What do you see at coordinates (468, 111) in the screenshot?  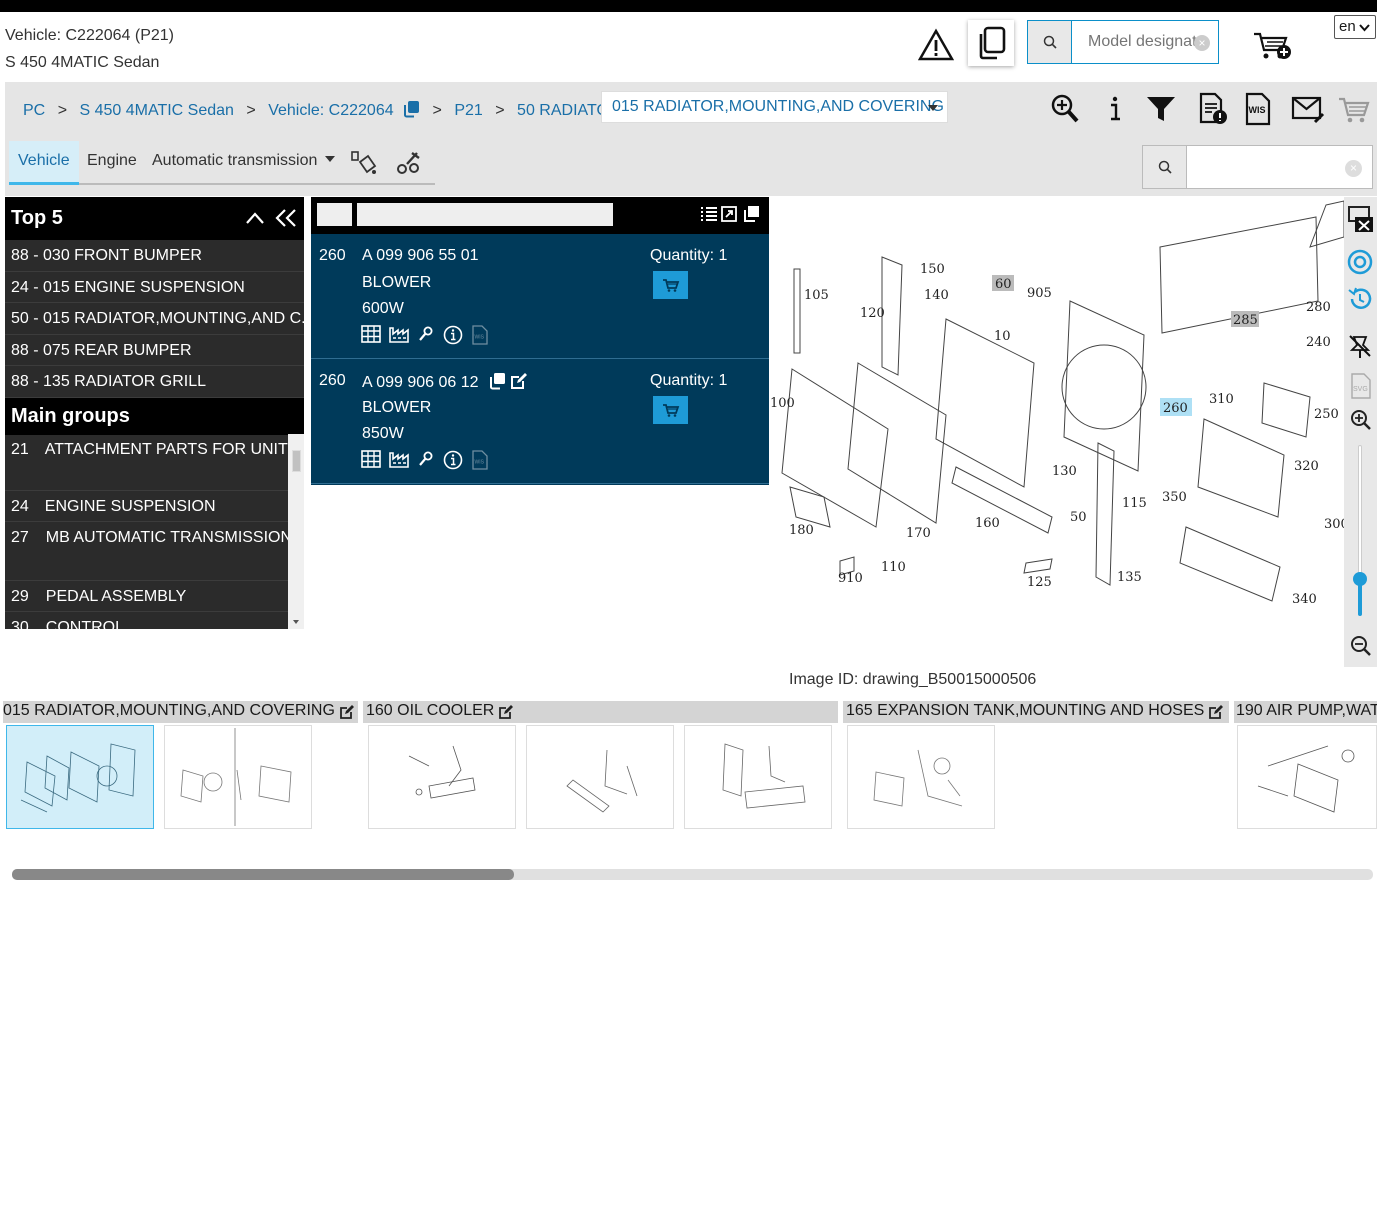 I see `breadcrumb-p21: P21` at bounding box center [468, 111].